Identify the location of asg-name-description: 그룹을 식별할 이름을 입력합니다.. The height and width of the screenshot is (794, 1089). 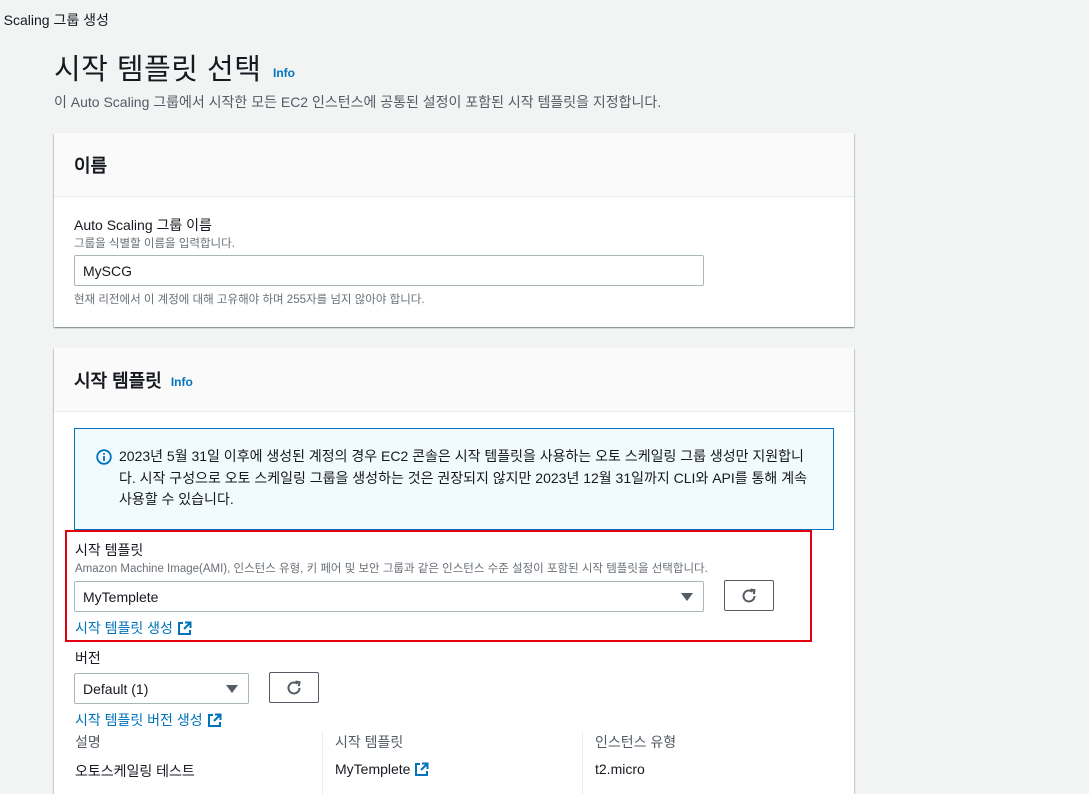
(154, 244).